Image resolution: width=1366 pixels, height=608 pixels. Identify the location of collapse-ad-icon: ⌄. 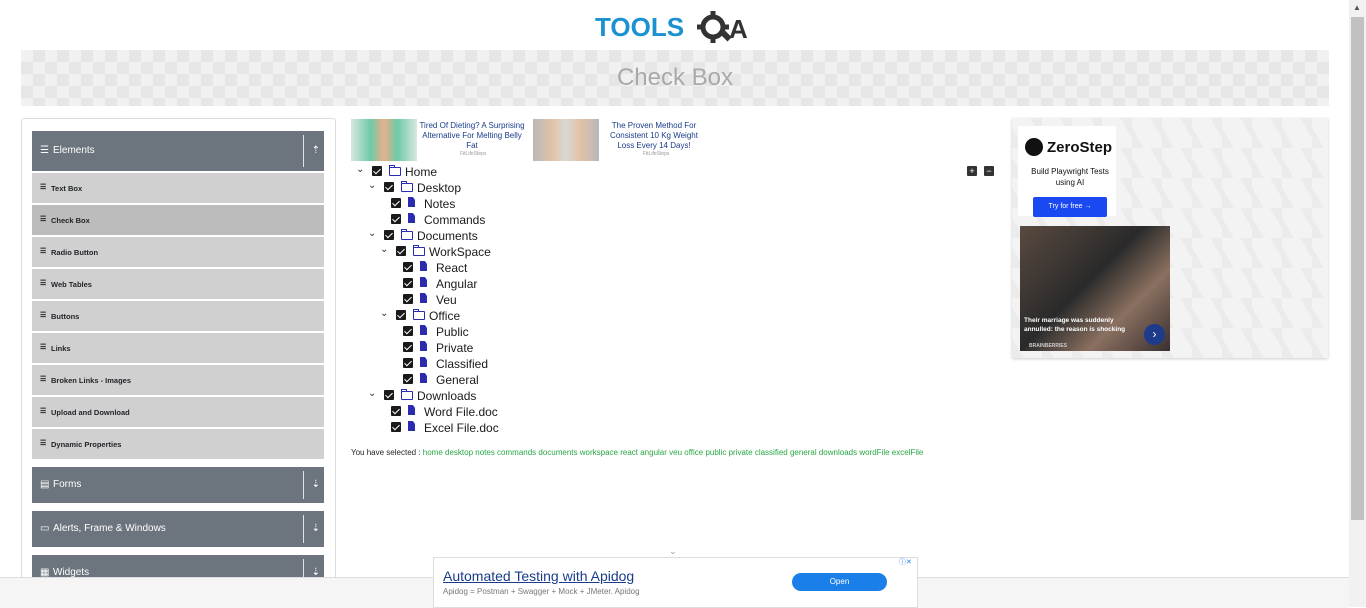
(673, 551).